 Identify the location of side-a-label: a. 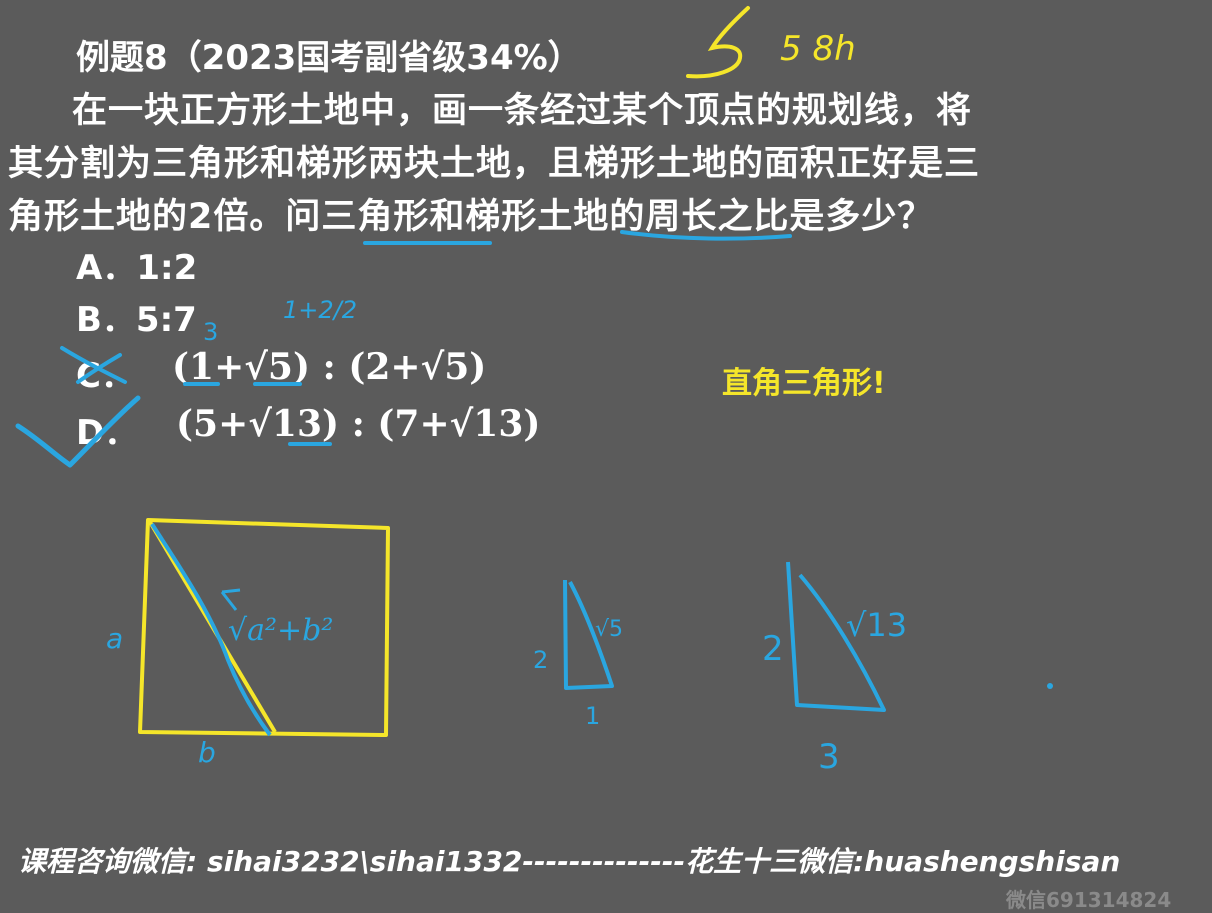
(114, 638).